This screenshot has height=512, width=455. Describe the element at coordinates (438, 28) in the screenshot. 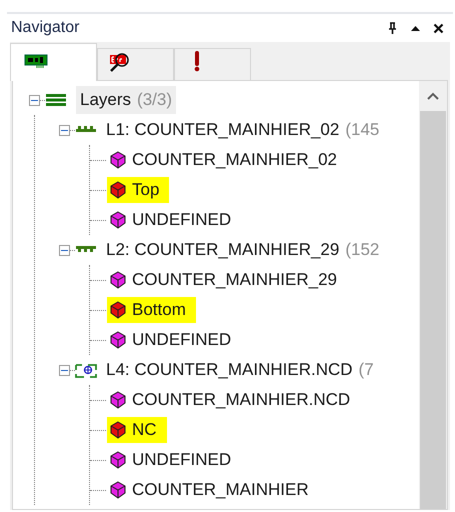

I see `close-icon` at that location.